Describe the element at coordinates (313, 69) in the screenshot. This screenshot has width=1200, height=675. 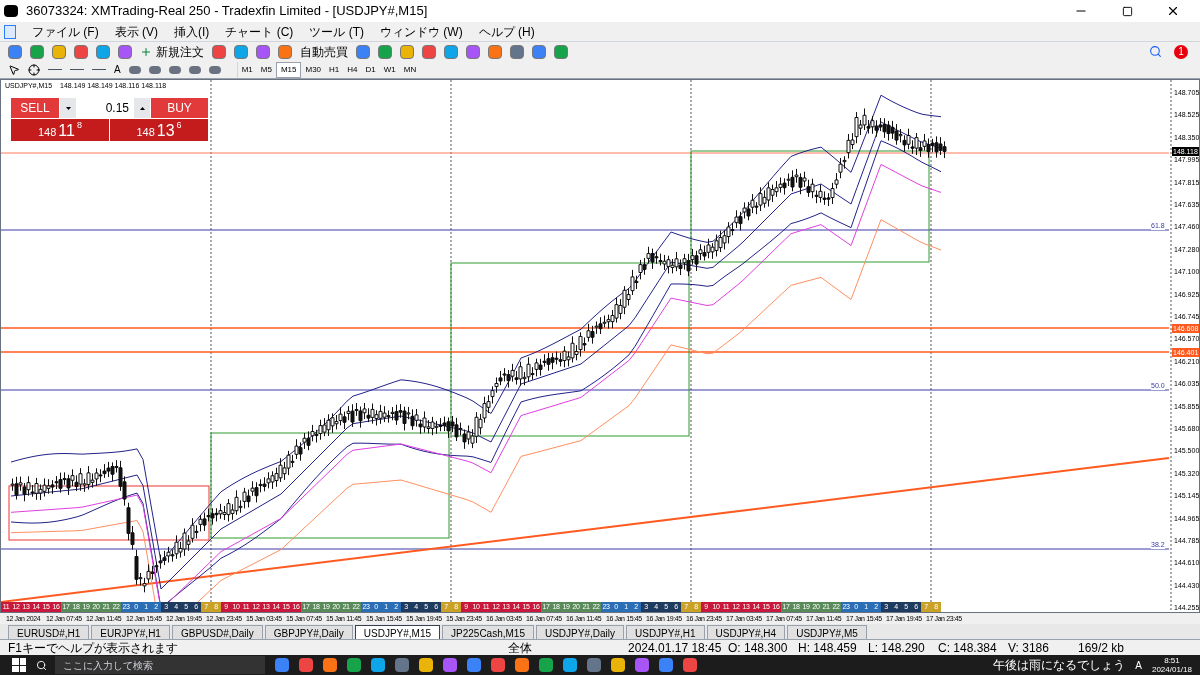
I see `timeframe-button: M30` at that location.